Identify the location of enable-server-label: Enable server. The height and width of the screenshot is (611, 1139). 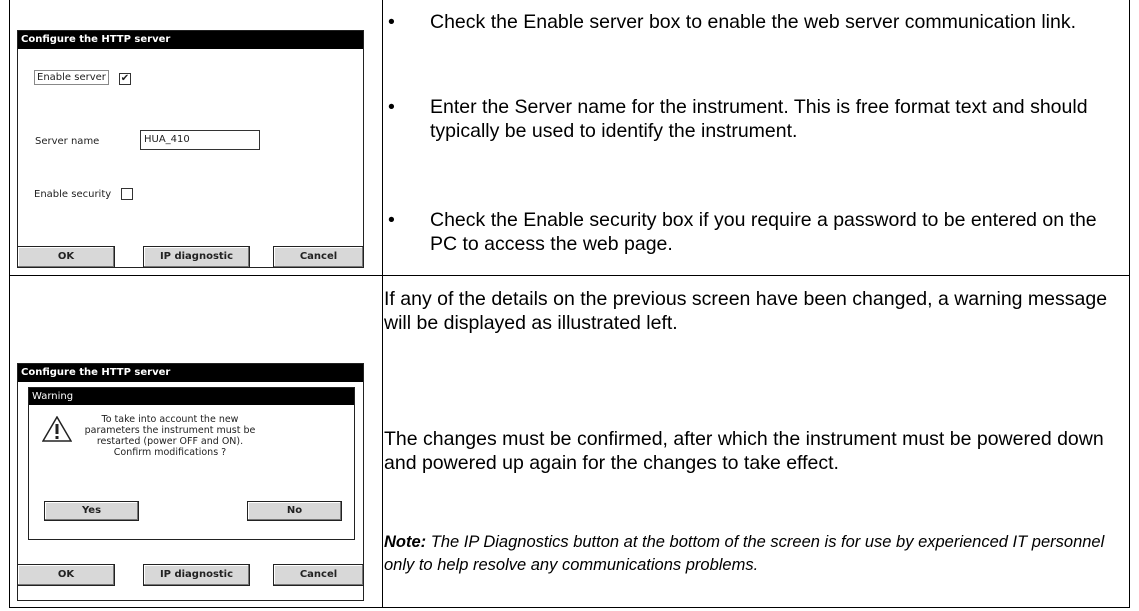
(71, 77).